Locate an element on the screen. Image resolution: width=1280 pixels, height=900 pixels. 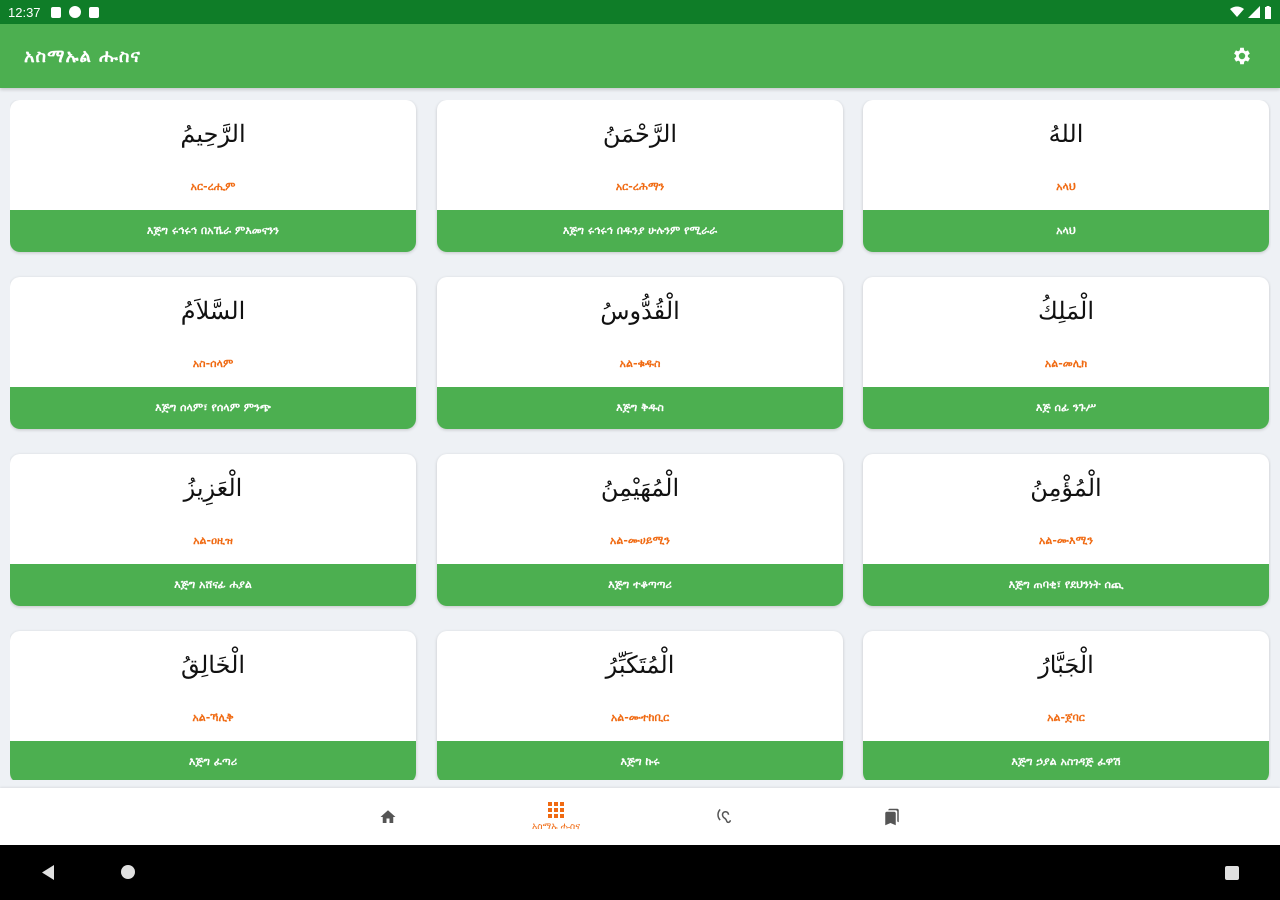
nav-names-grid-label: አስማኡ ሑስና is located at coordinates (555, 827).